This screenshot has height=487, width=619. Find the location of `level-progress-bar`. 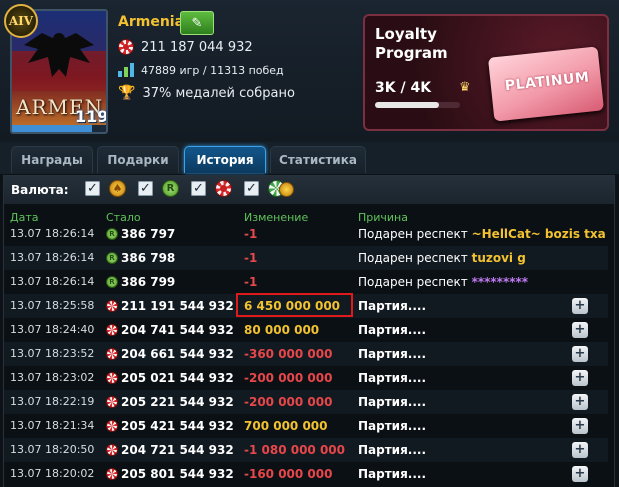

level-progress-bar is located at coordinates (59, 128).